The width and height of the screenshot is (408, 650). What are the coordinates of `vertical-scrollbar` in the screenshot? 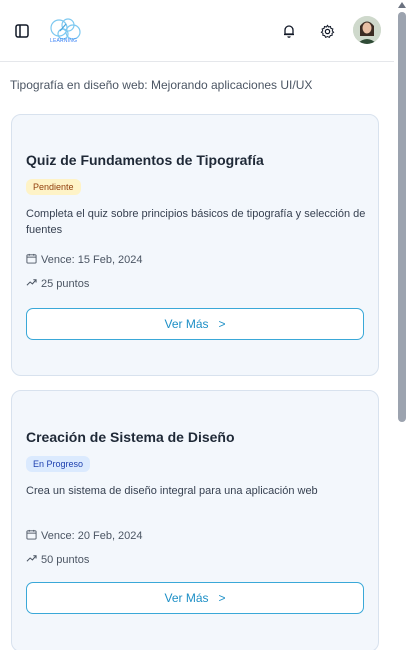 It's located at (402, 325).